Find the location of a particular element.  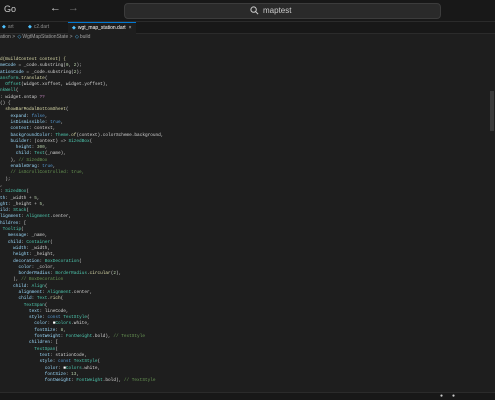

code-token: isDismissible is located at coordinates (22, 122).